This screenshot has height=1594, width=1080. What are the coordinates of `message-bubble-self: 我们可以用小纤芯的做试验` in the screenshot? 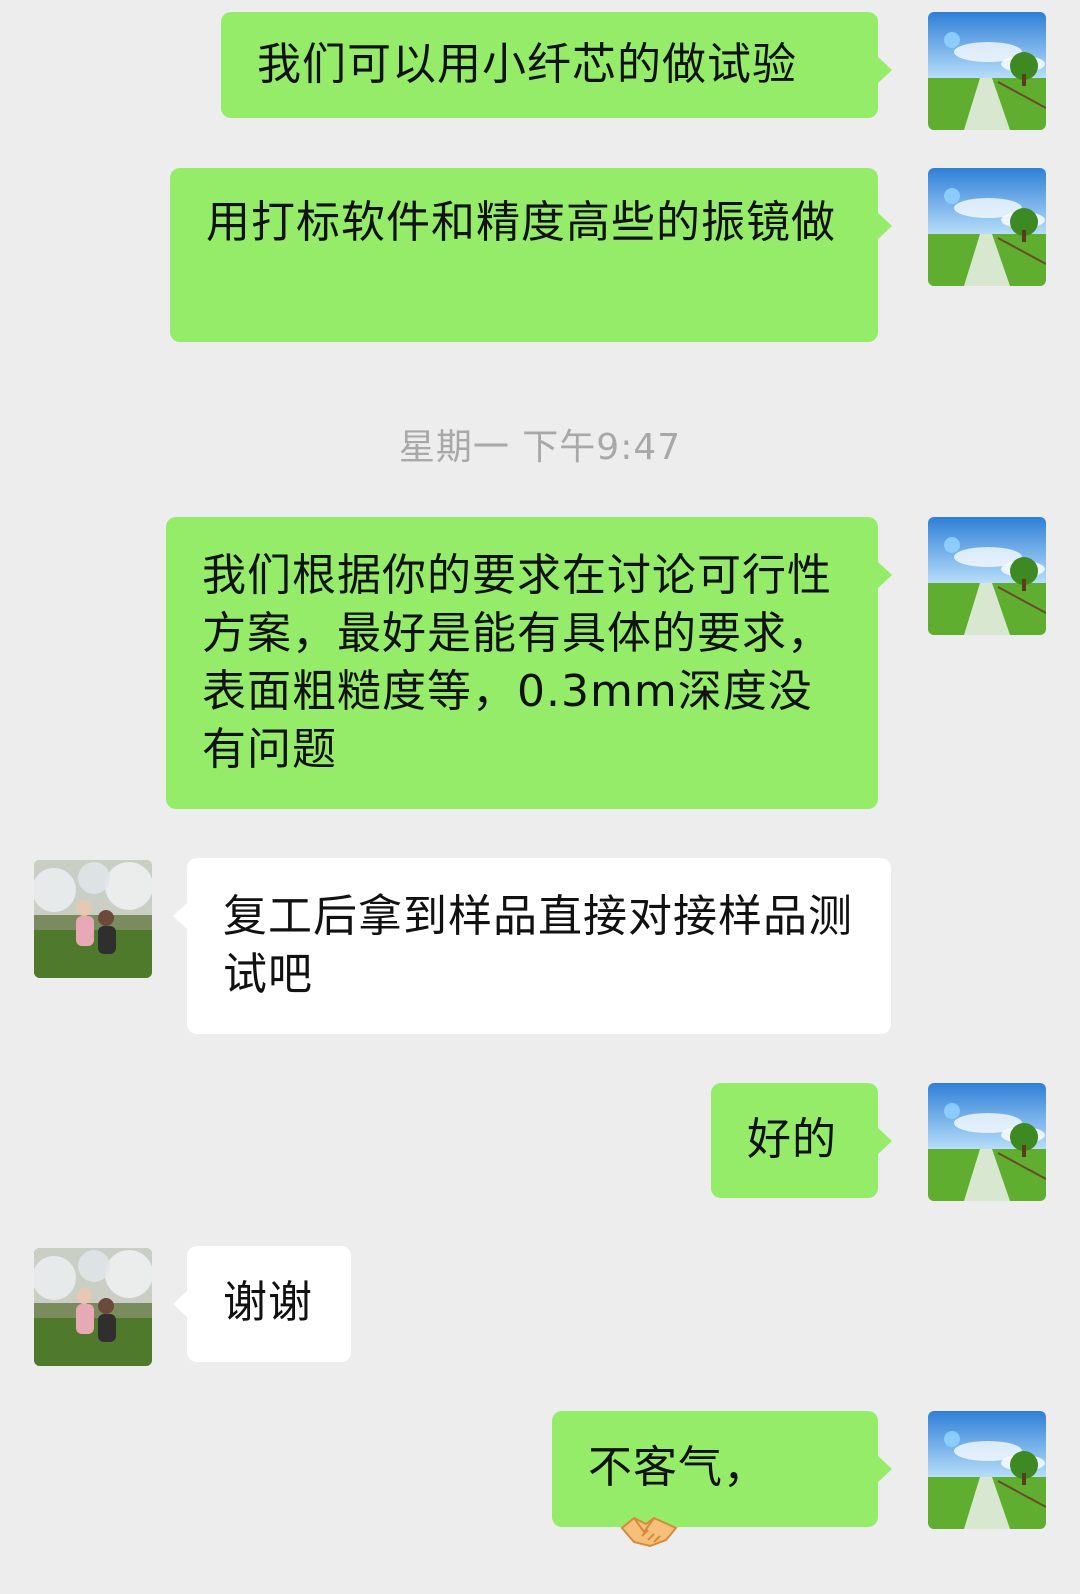 It's located at (556, 65).